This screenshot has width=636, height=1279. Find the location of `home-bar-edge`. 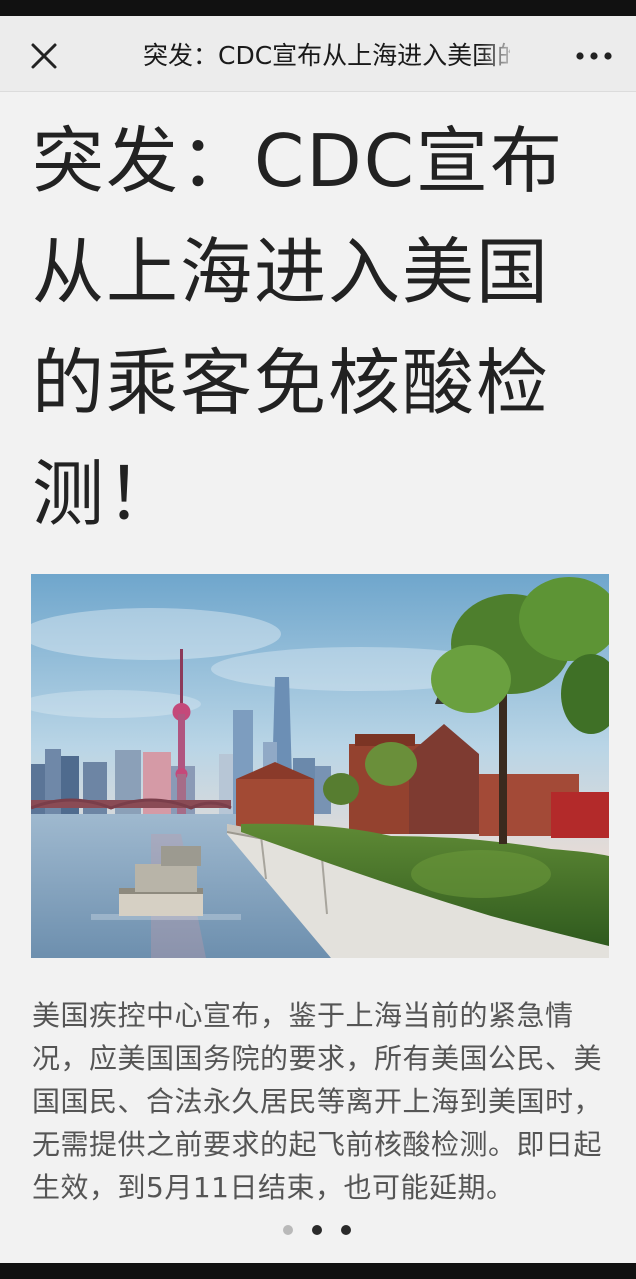

home-bar-edge is located at coordinates (318, 1271).